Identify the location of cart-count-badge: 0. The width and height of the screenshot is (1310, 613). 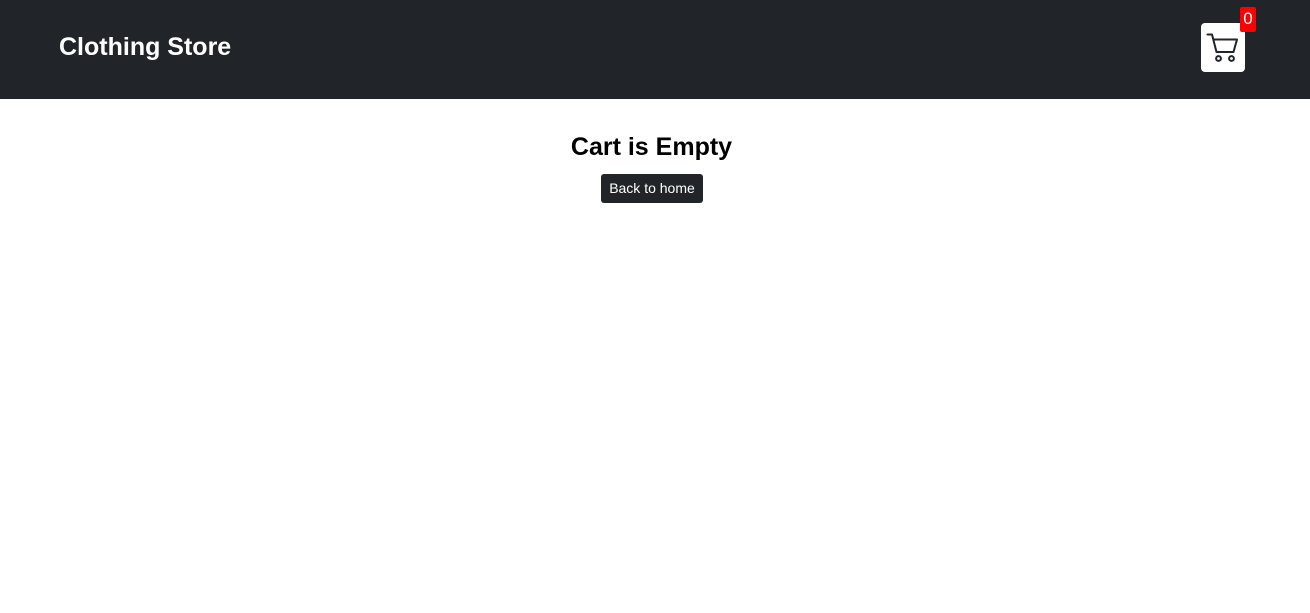
(1248, 19).